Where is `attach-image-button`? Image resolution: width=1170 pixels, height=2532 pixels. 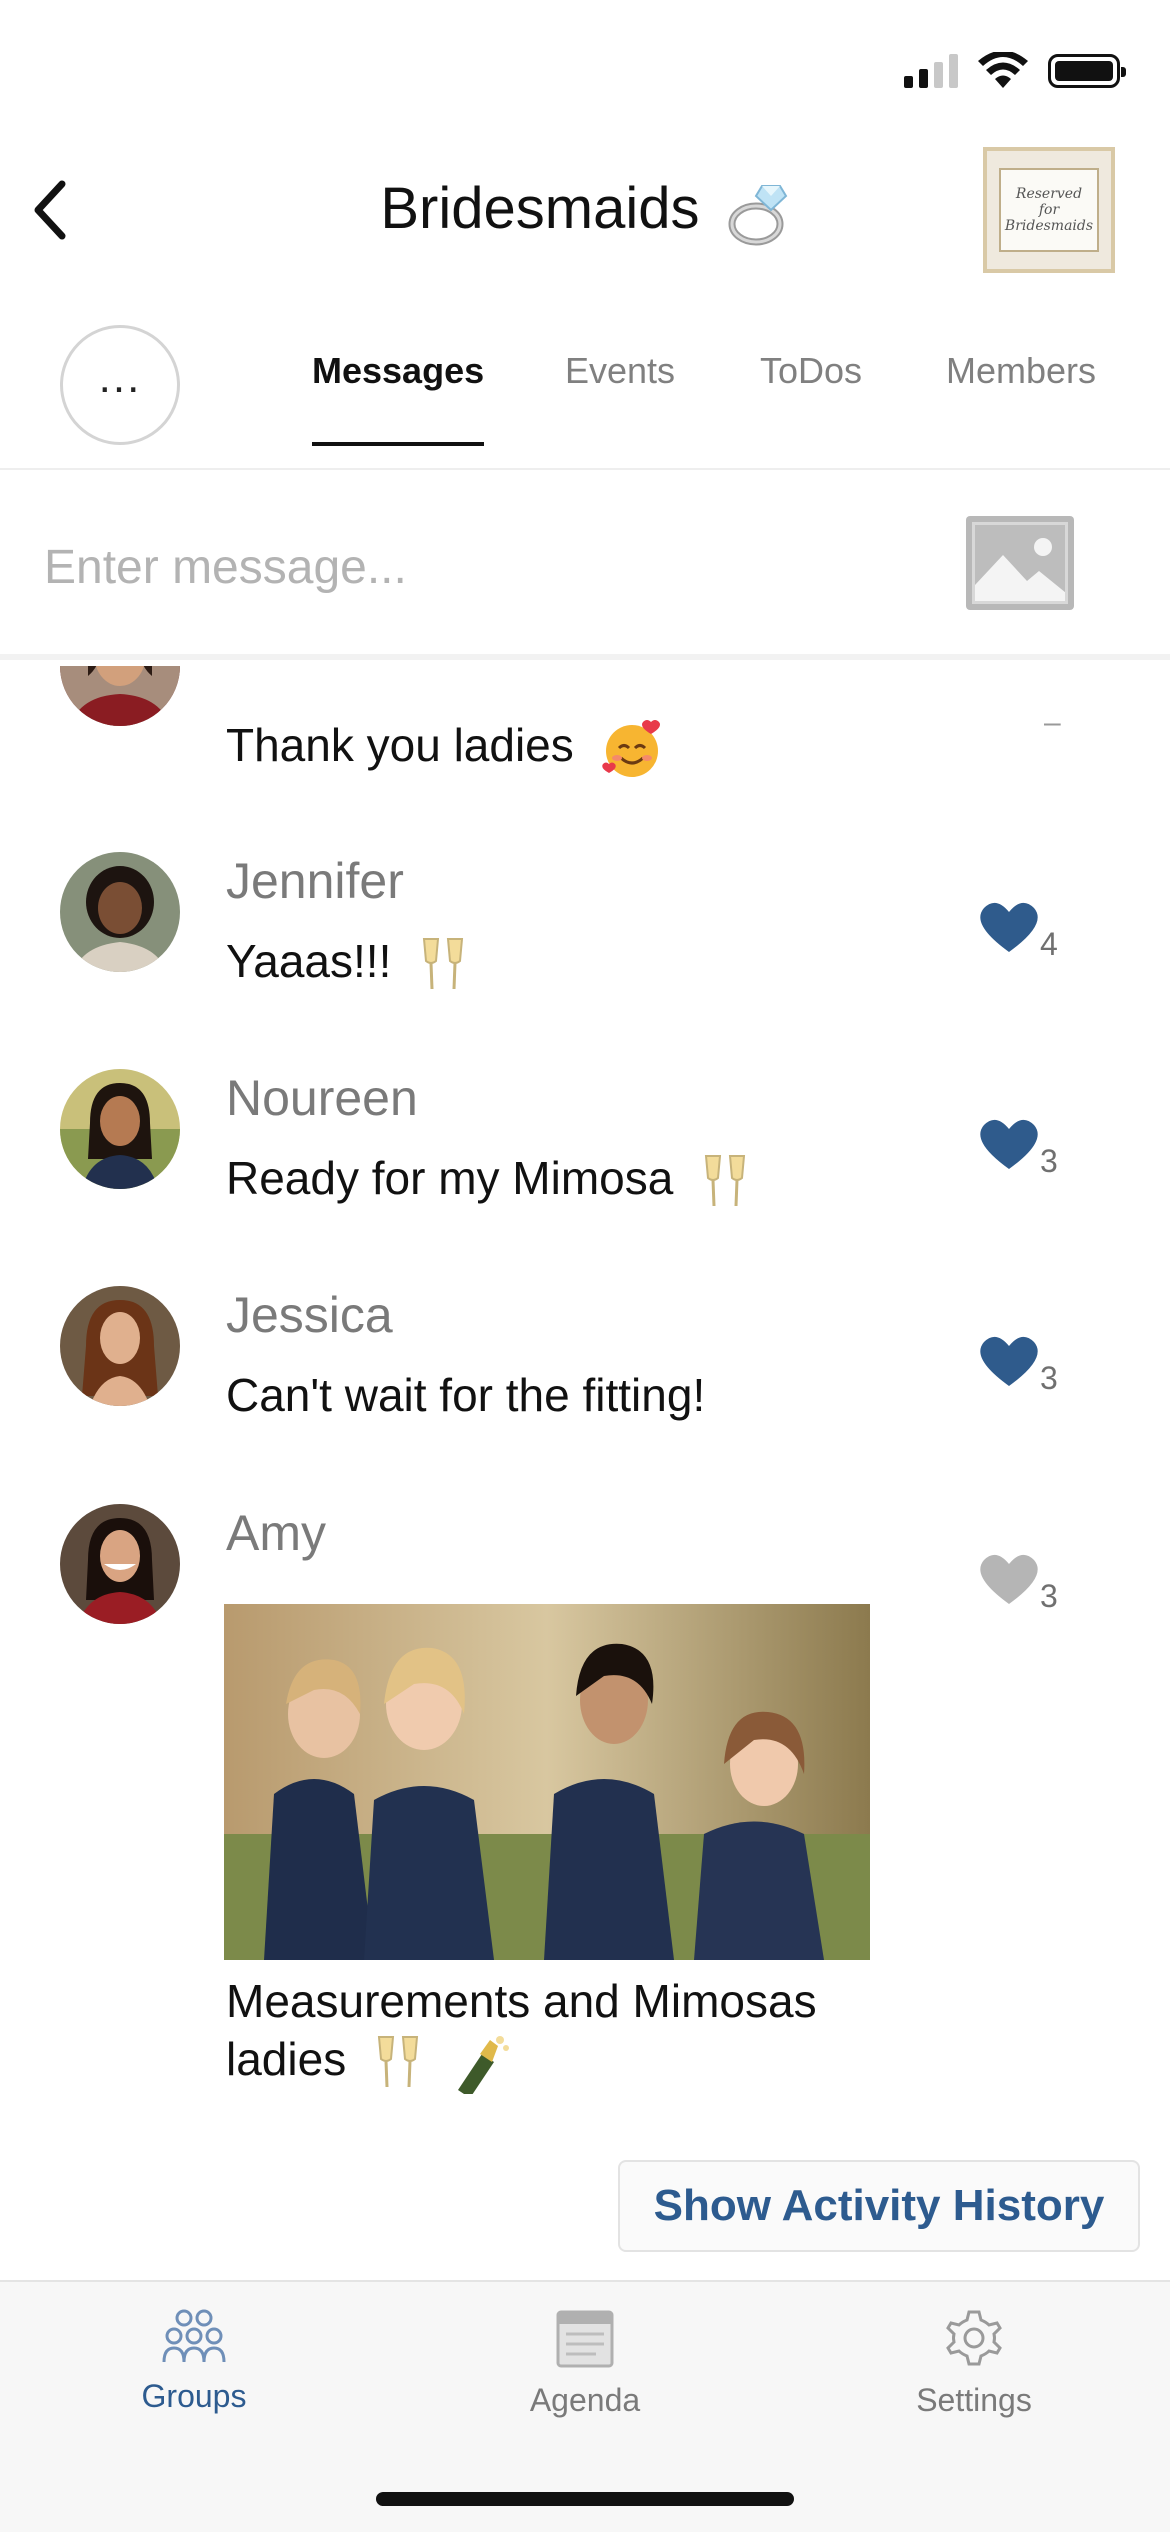 attach-image-button is located at coordinates (1020, 563).